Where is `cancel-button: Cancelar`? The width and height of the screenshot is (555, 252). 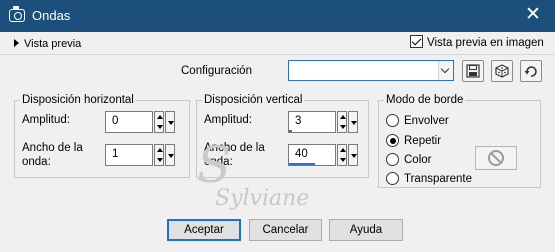
cancel-button: Cancelar is located at coordinates (285, 230).